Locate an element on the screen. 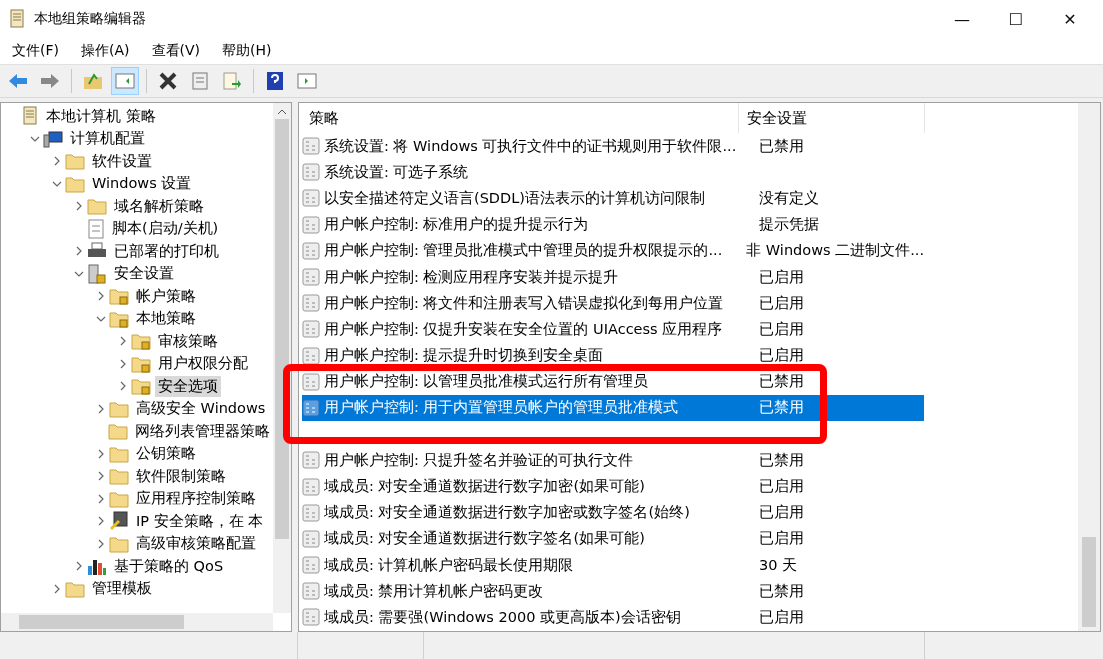 Image resolution: width=1103 pixels, height=659 pixels. table-row: 域成员: 禁用计算机帐户密码更改 已禁用 is located at coordinates (613, 591).